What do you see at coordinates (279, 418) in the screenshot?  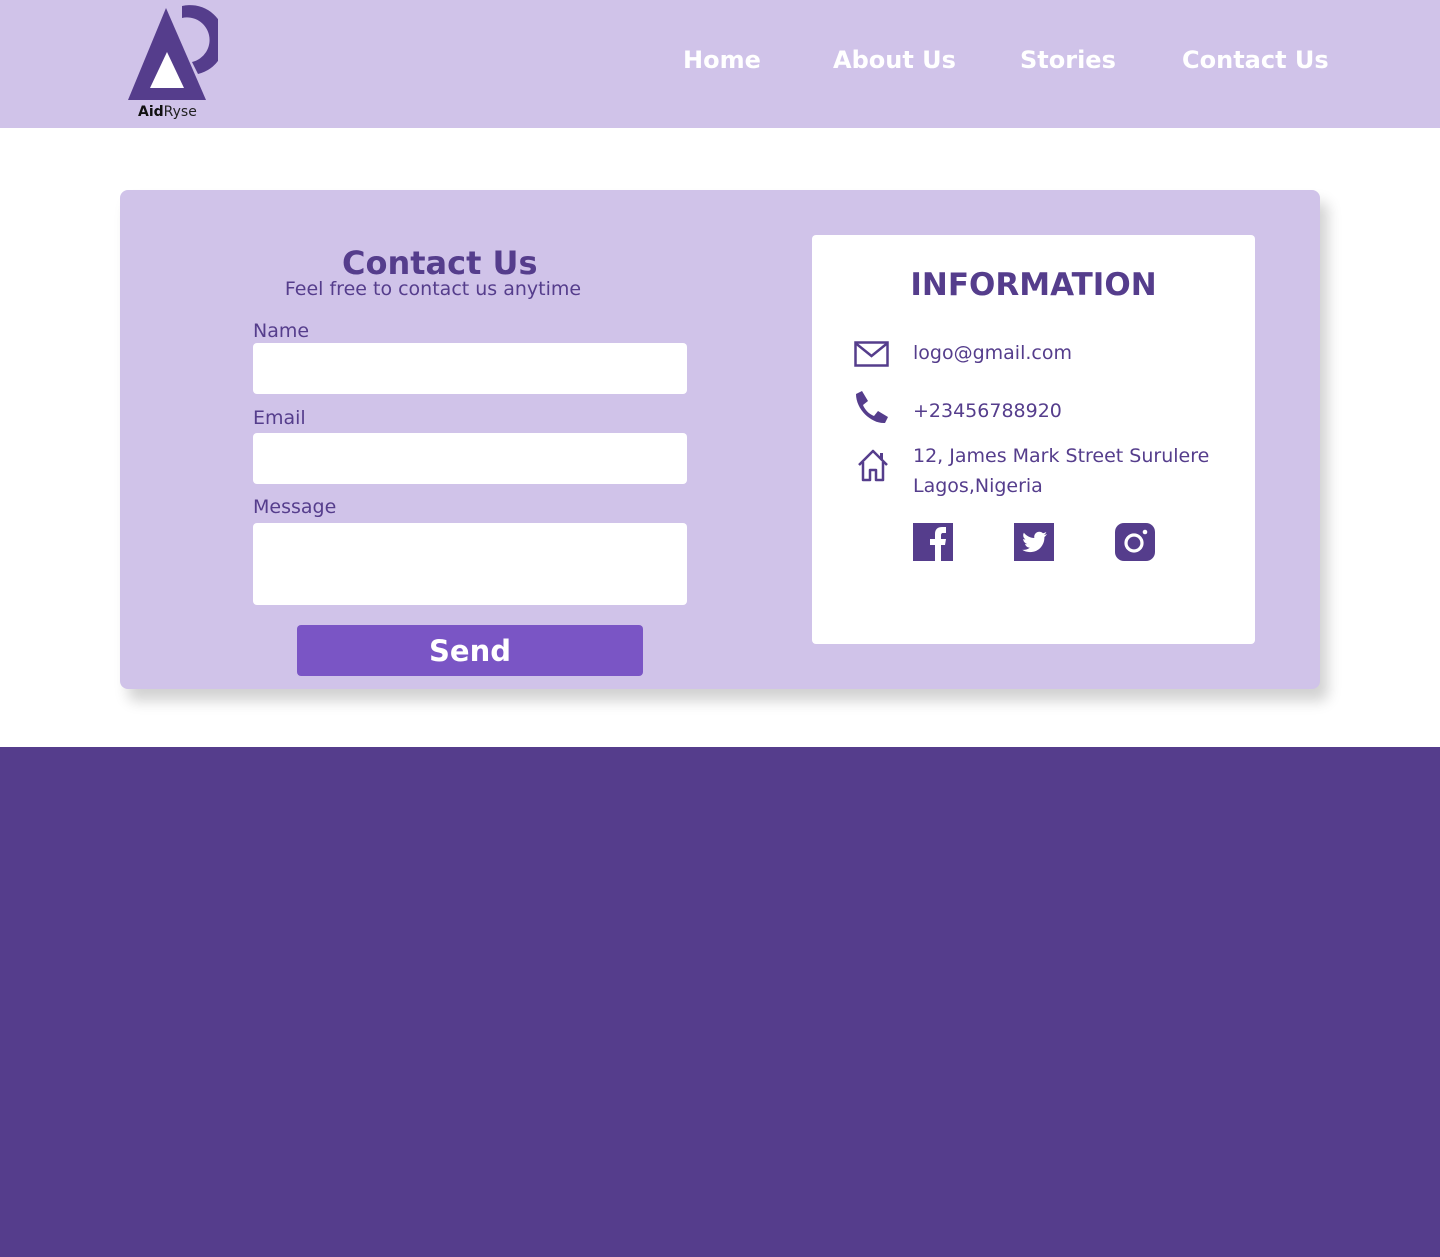 I see `email-label: Email` at bounding box center [279, 418].